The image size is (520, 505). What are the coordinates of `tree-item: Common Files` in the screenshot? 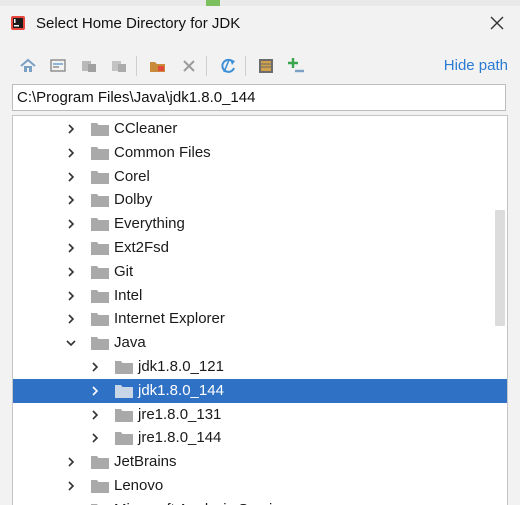 It's located at (260, 153).